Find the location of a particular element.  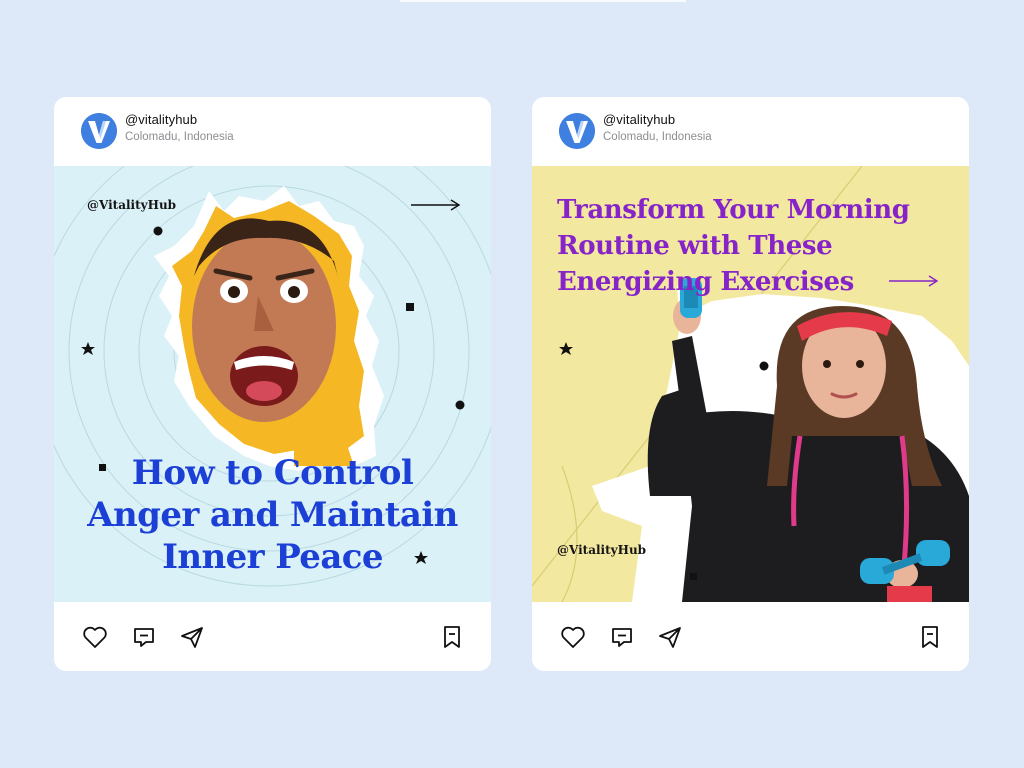

headline-line: Transform Your Morning is located at coordinates (733, 210).